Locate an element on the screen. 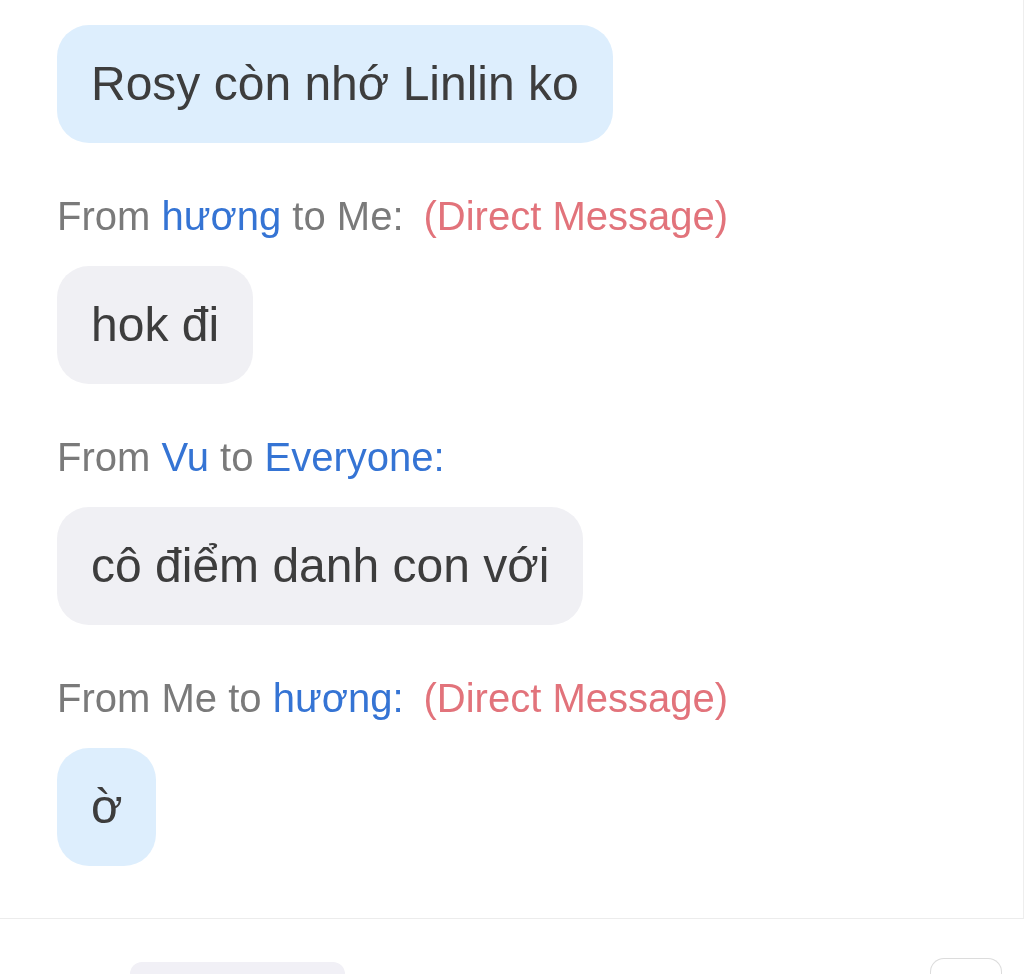 This screenshot has height=974, width=1024. message-bubble: ờ is located at coordinates (107, 807).